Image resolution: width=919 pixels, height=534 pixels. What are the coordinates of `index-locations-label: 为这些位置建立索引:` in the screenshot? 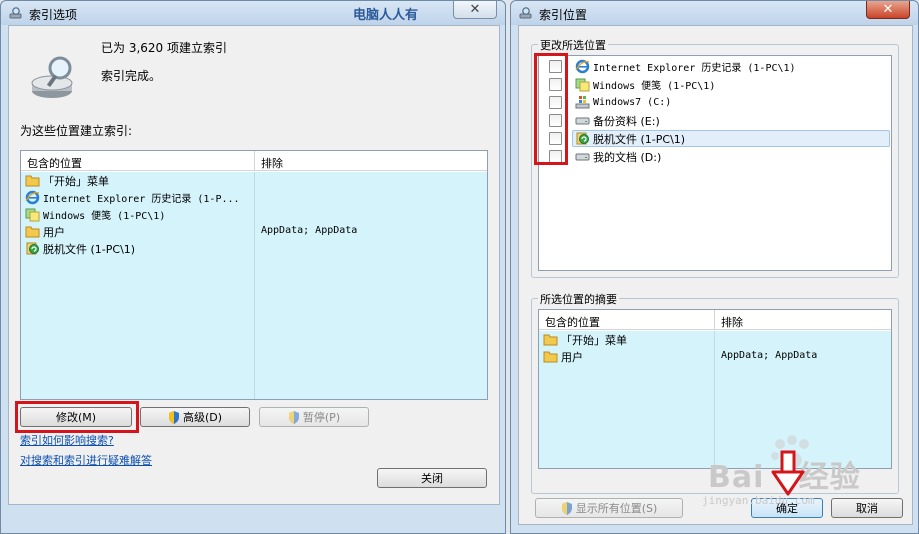 It's located at (76, 131).